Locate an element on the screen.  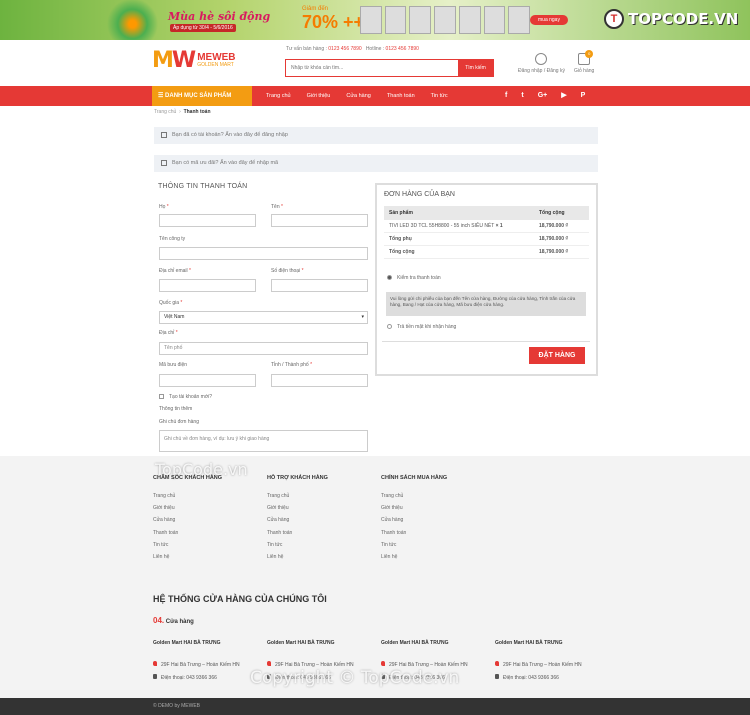
first-name-field is located at coordinates (319, 220).